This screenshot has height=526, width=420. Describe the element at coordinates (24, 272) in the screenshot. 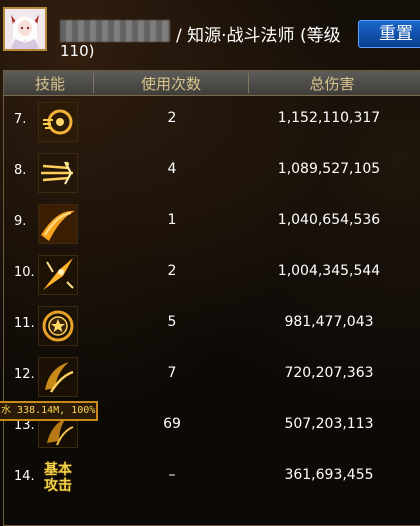

I see `rank-label: 10.` at that location.